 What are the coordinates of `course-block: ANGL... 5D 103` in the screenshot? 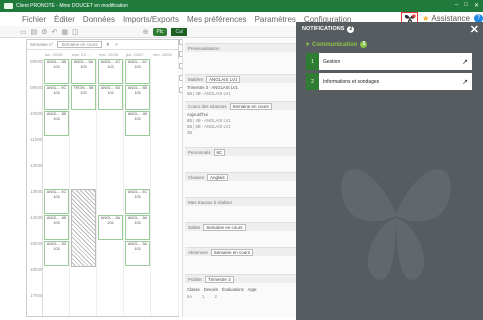 It's located at (110, 97).